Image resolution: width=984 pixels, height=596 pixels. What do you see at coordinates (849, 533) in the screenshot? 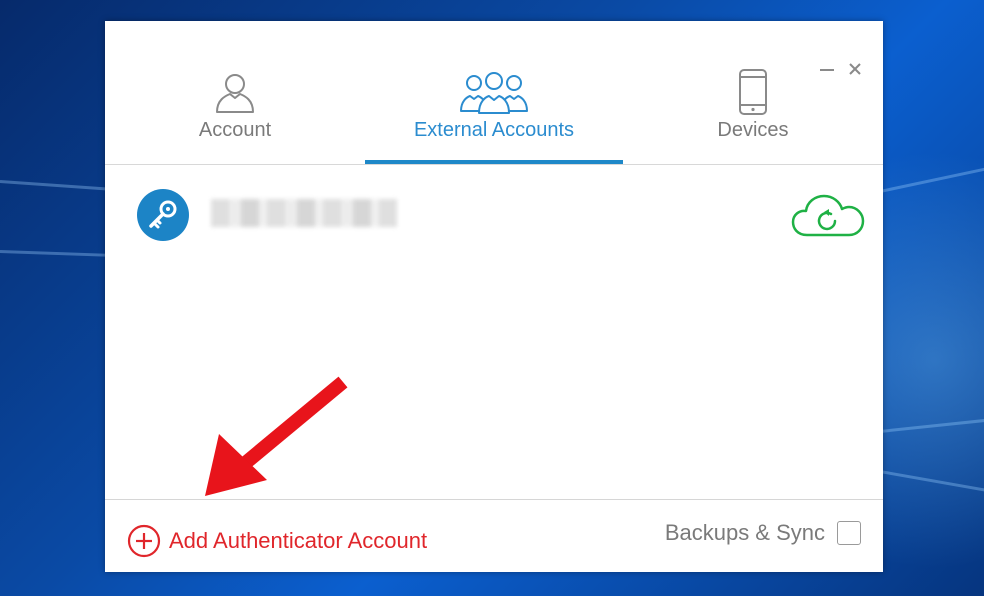
I see `backups-sync-checkbox` at bounding box center [849, 533].